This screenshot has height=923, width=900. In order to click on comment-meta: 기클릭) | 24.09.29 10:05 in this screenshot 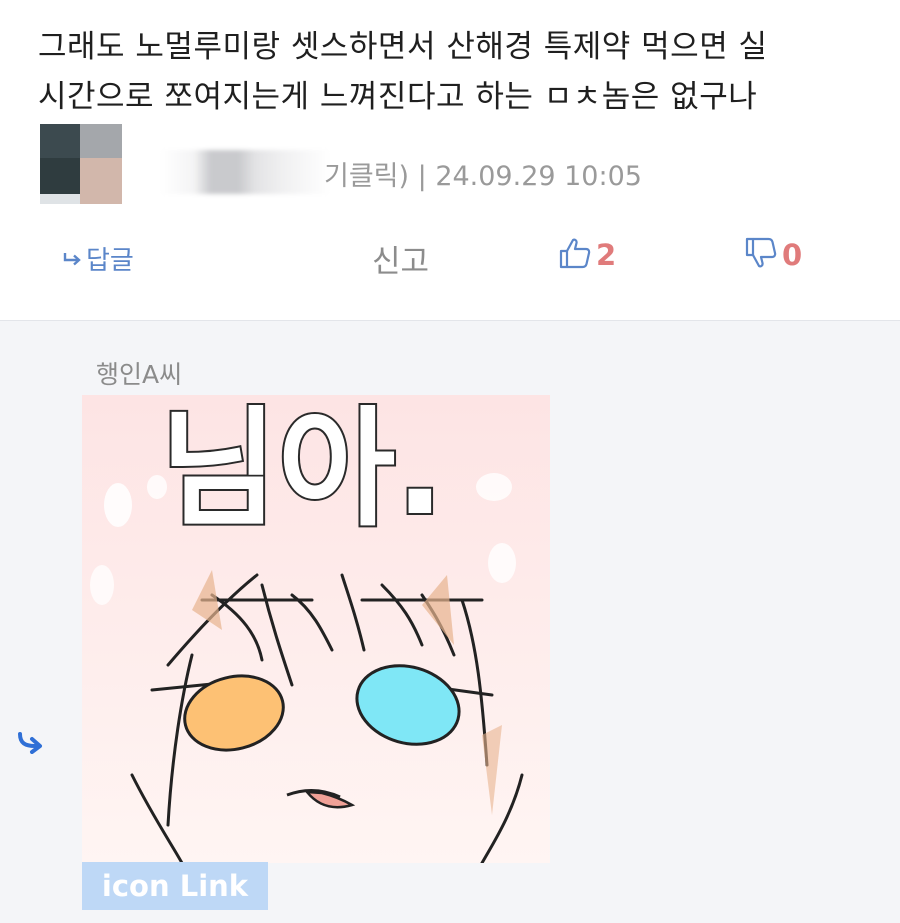, I will do `click(483, 176)`.